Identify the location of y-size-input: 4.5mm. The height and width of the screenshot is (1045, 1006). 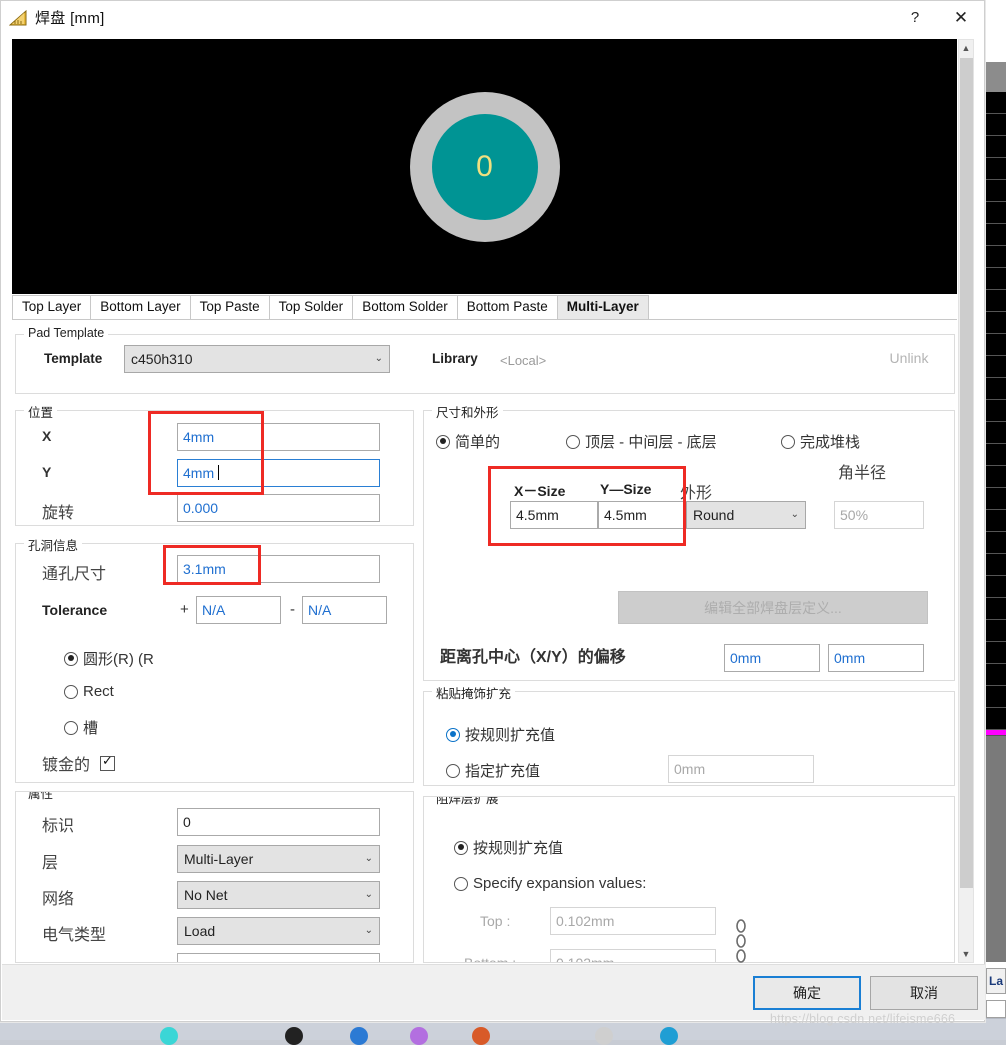
(642, 515).